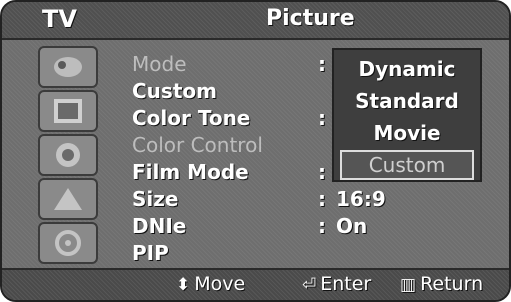 The image size is (511, 302). Describe the element at coordinates (310, 18) in the screenshot. I see `page-title: Picture` at that location.